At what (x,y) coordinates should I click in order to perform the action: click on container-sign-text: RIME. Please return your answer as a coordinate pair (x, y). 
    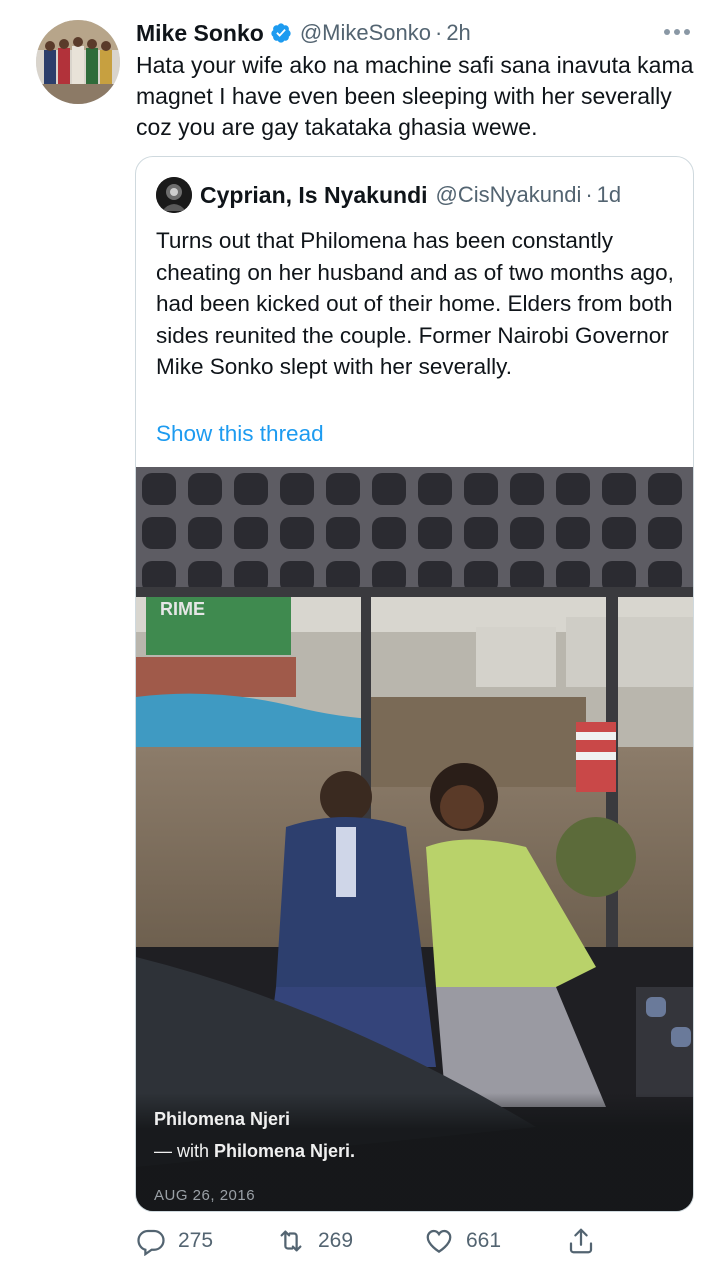
    Looking at the image, I should click on (182, 609).